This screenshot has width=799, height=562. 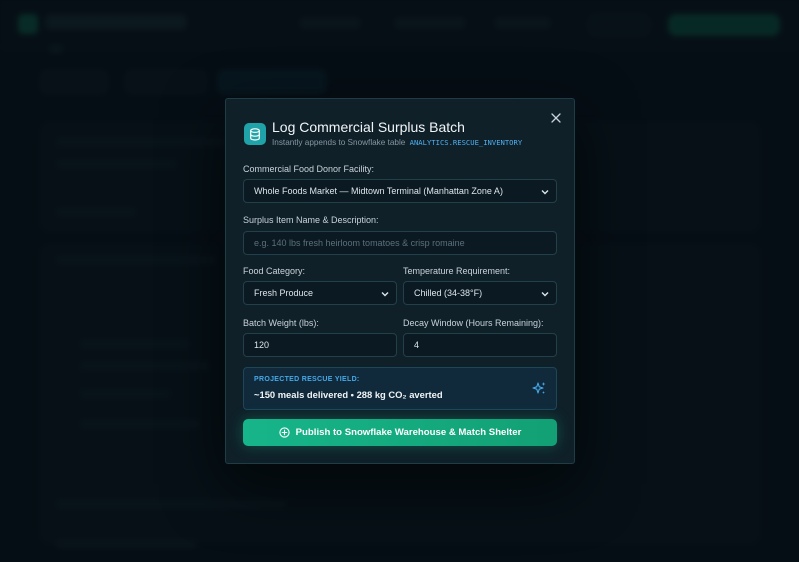 What do you see at coordinates (368, 127) in the screenshot?
I see `modal-title: Log Commercial Surplus Batch` at bounding box center [368, 127].